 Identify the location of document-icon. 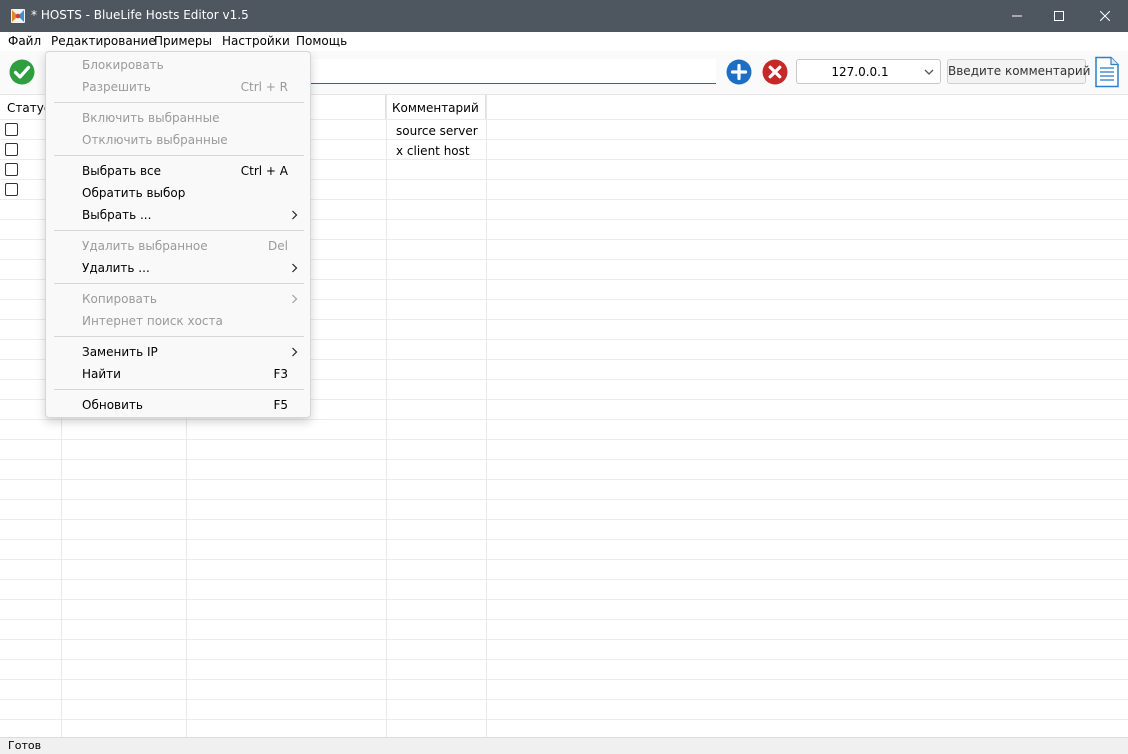
(1107, 72).